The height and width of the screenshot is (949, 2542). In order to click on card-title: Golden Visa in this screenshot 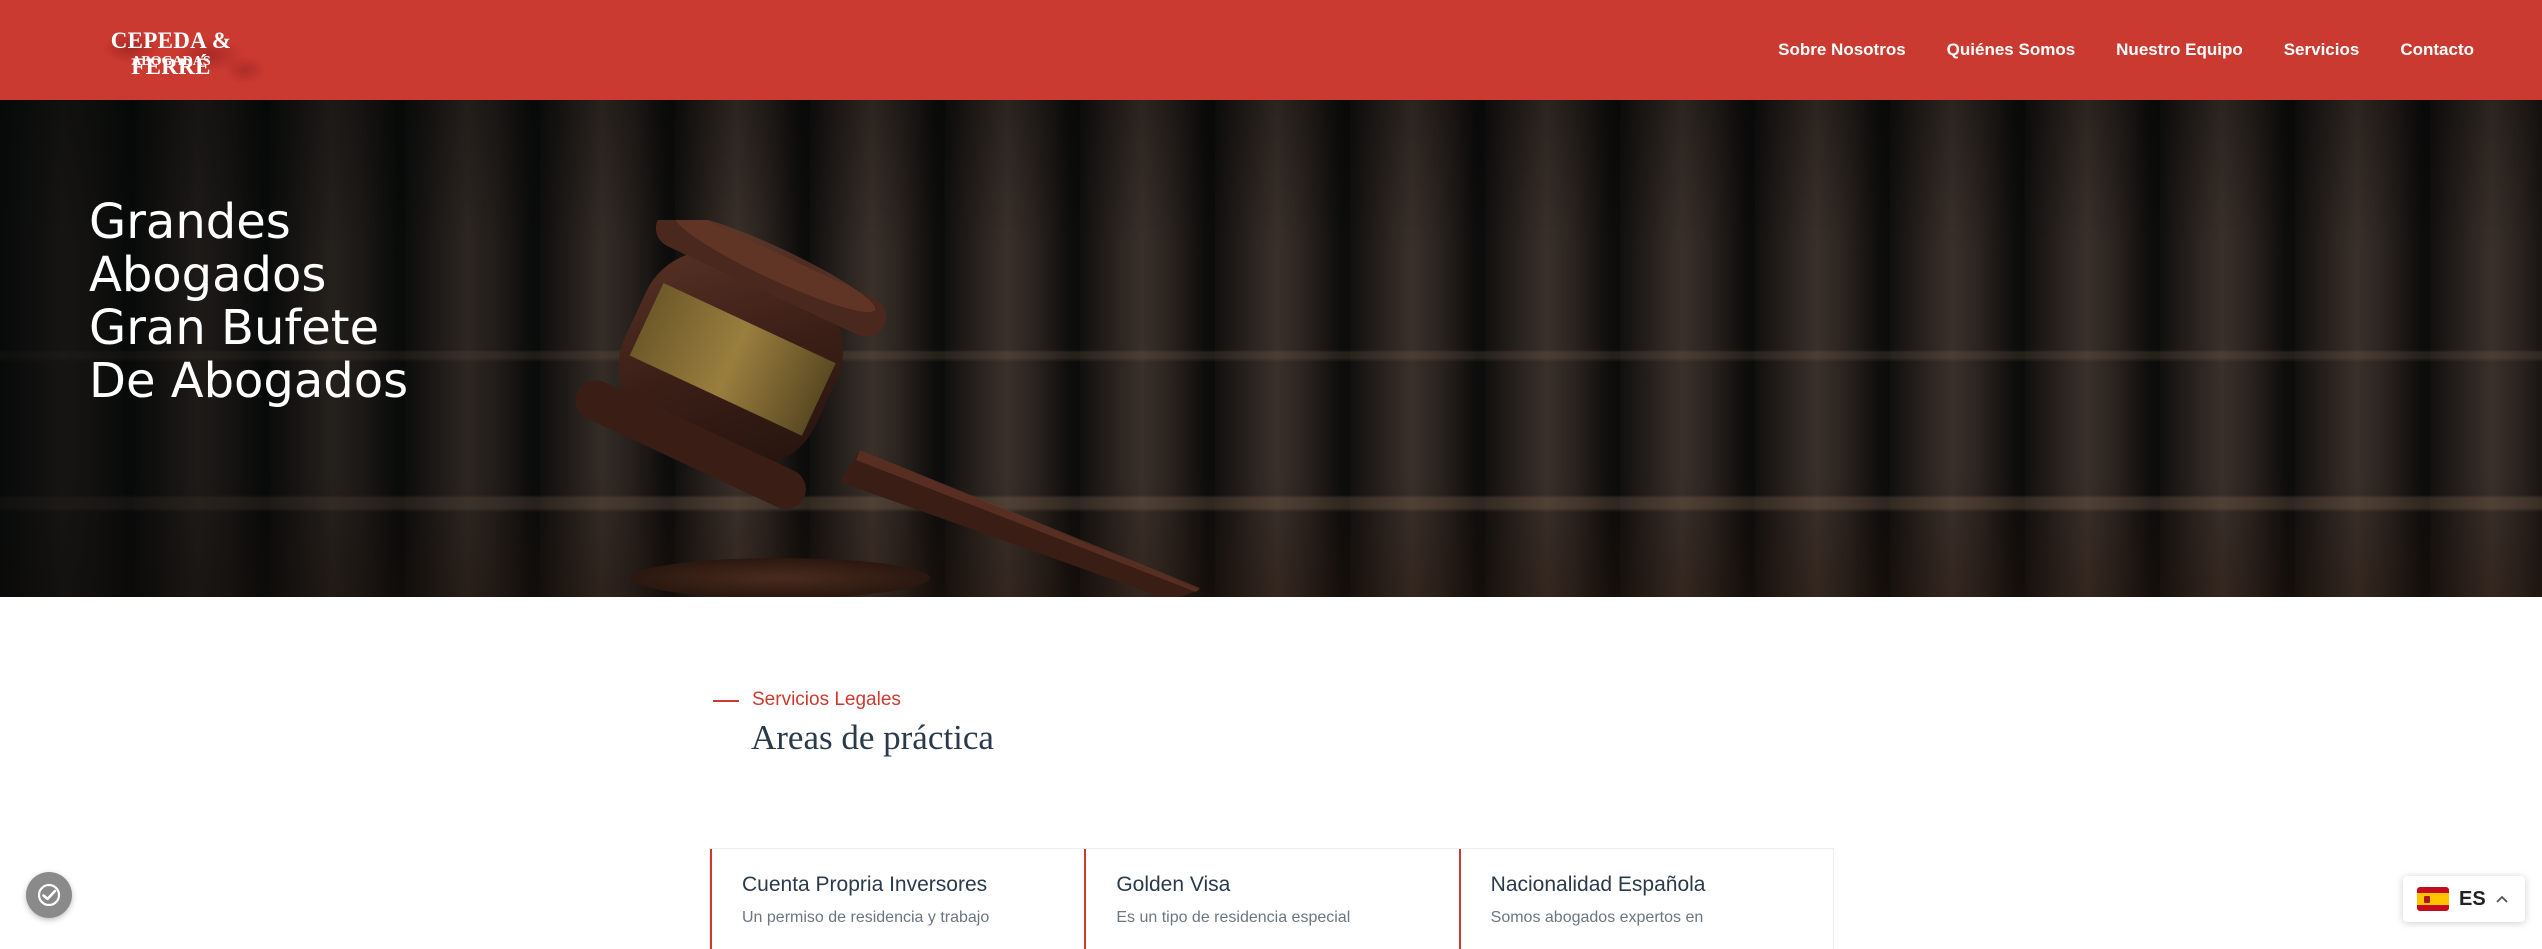, I will do `click(1173, 884)`.